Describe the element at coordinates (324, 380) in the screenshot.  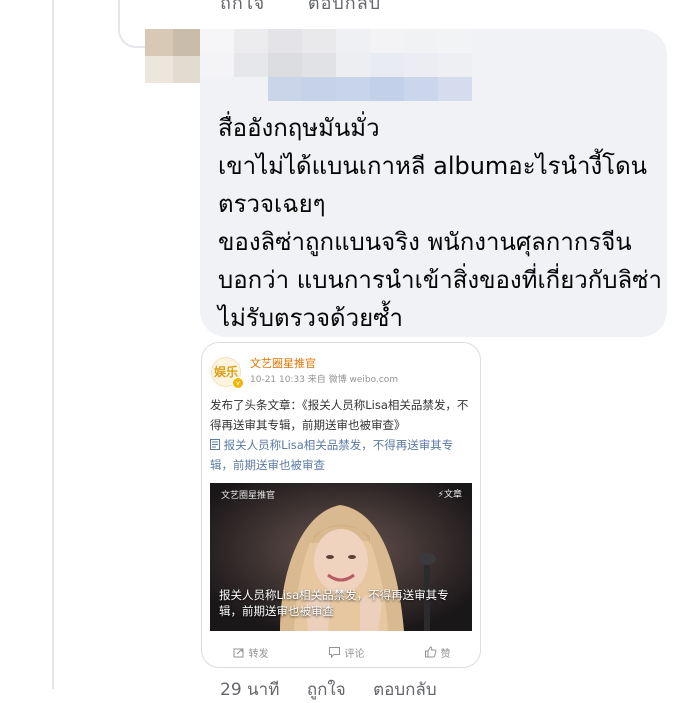
I see `weibo-post-meta: 10-21 10:33 来自 微博 weibo.com` at that location.